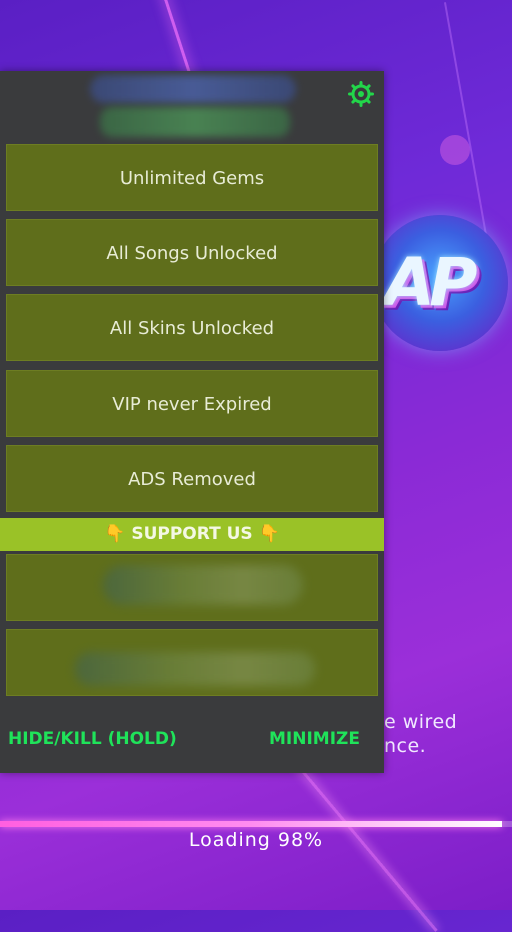  I want to click on blurred-title, so click(193, 89).